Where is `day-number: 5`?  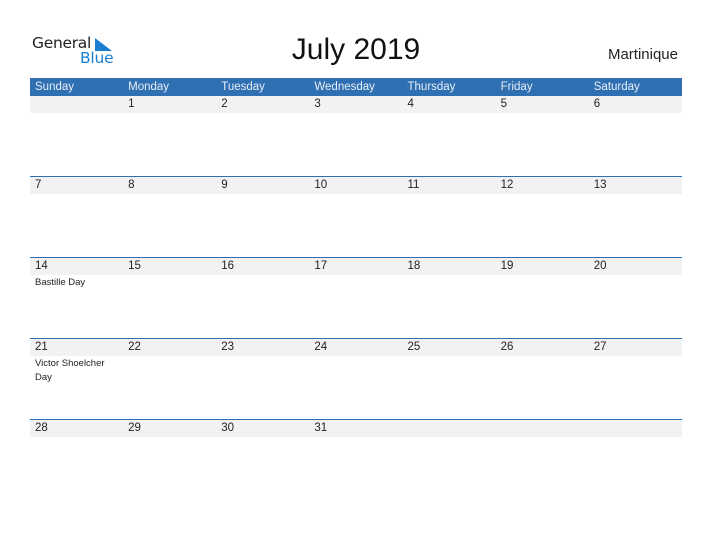
day-number: 5 is located at coordinates (504, 104).